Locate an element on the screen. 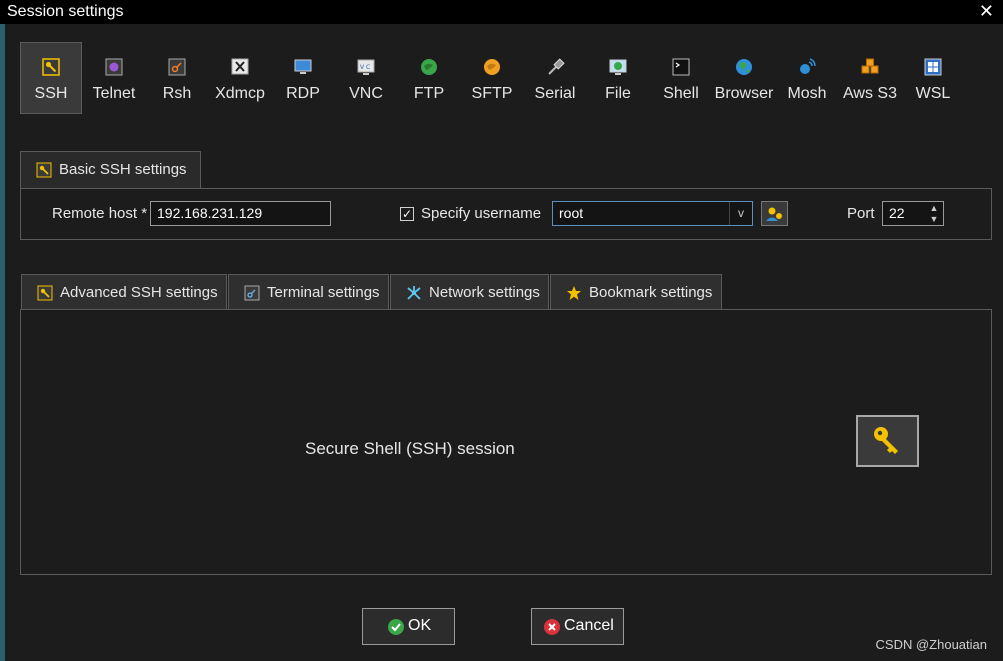 The image size is (1003, 661). protocol-label: File is located at coordinates (618, 93).